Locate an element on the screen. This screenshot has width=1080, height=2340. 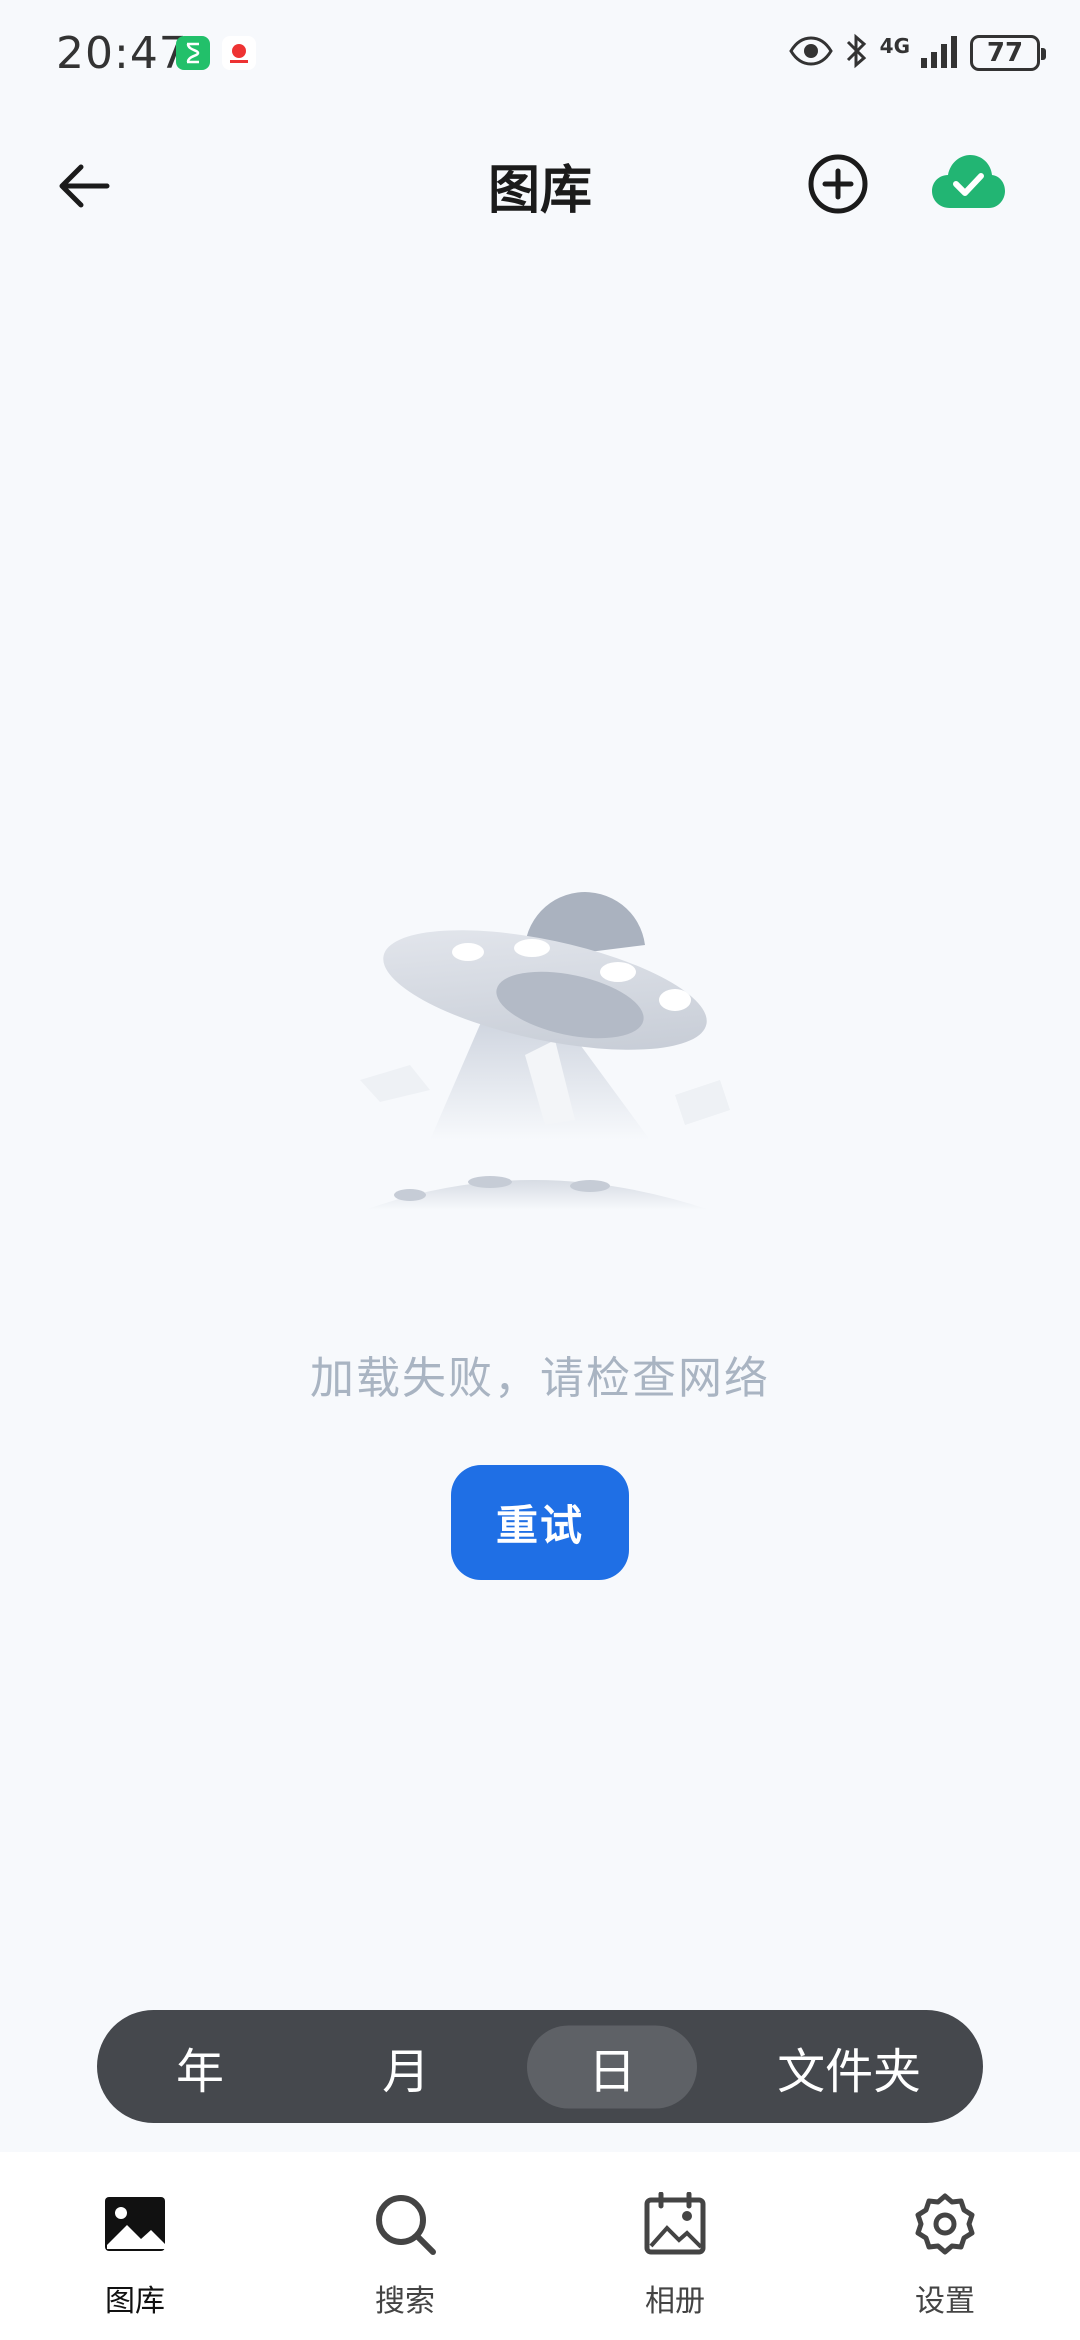
retry-button: 重试 is located at coordinates (540, 1522).